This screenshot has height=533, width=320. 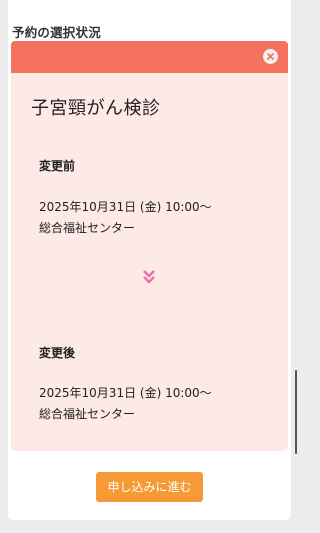 I want to click on after-datetime: 2025年10月31日 (金) 10:00～, so click(x=125, y=393).